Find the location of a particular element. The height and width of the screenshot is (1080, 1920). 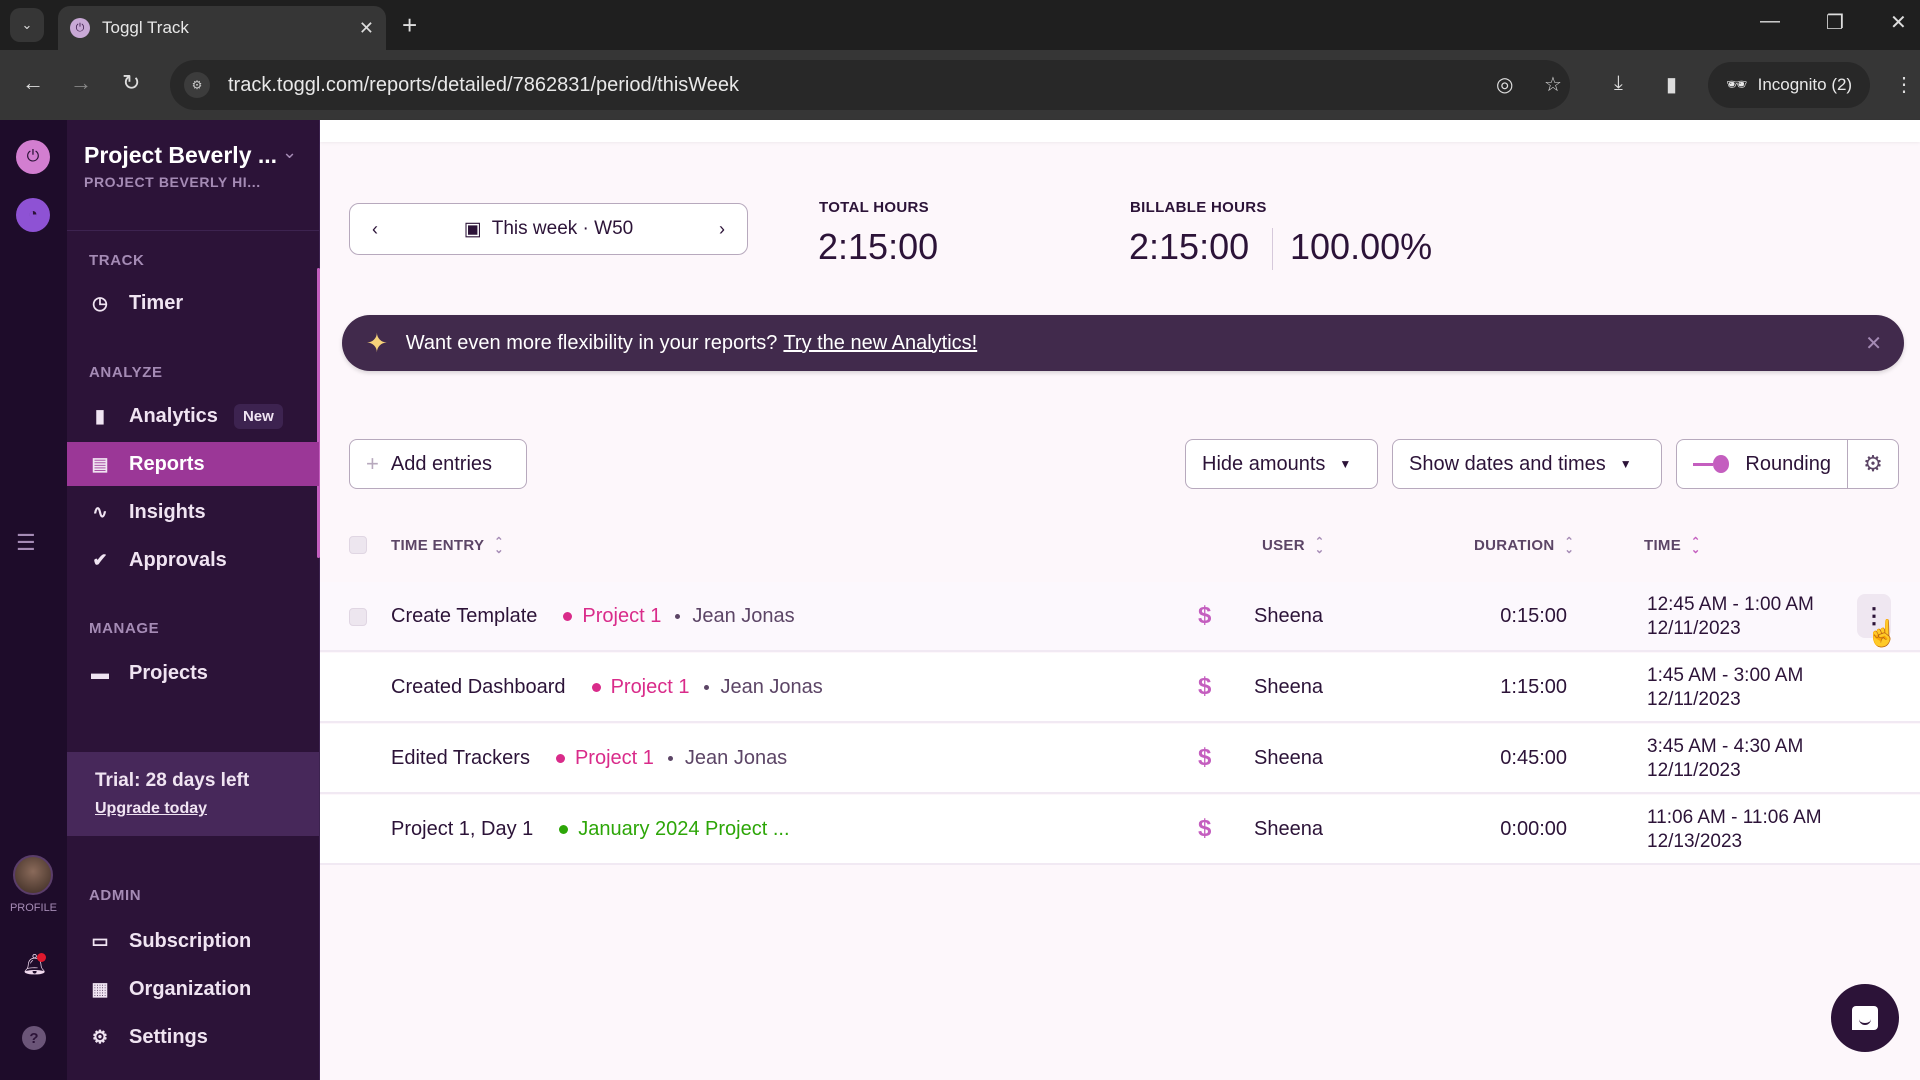

column-user: USER ⌃ ⌄ is located at coordinates (1293, 545).